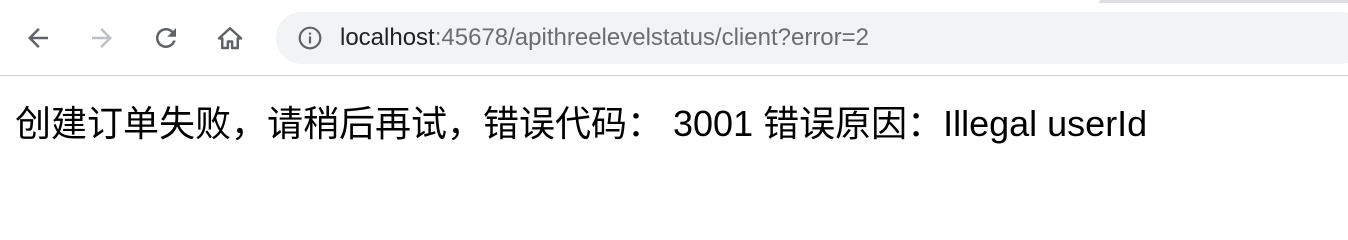 The height and width of the screenshot is (240, 1348). Describe the element at coordinates (674, 1) in the screenshot. I see `tab-strip-edge` at that location.